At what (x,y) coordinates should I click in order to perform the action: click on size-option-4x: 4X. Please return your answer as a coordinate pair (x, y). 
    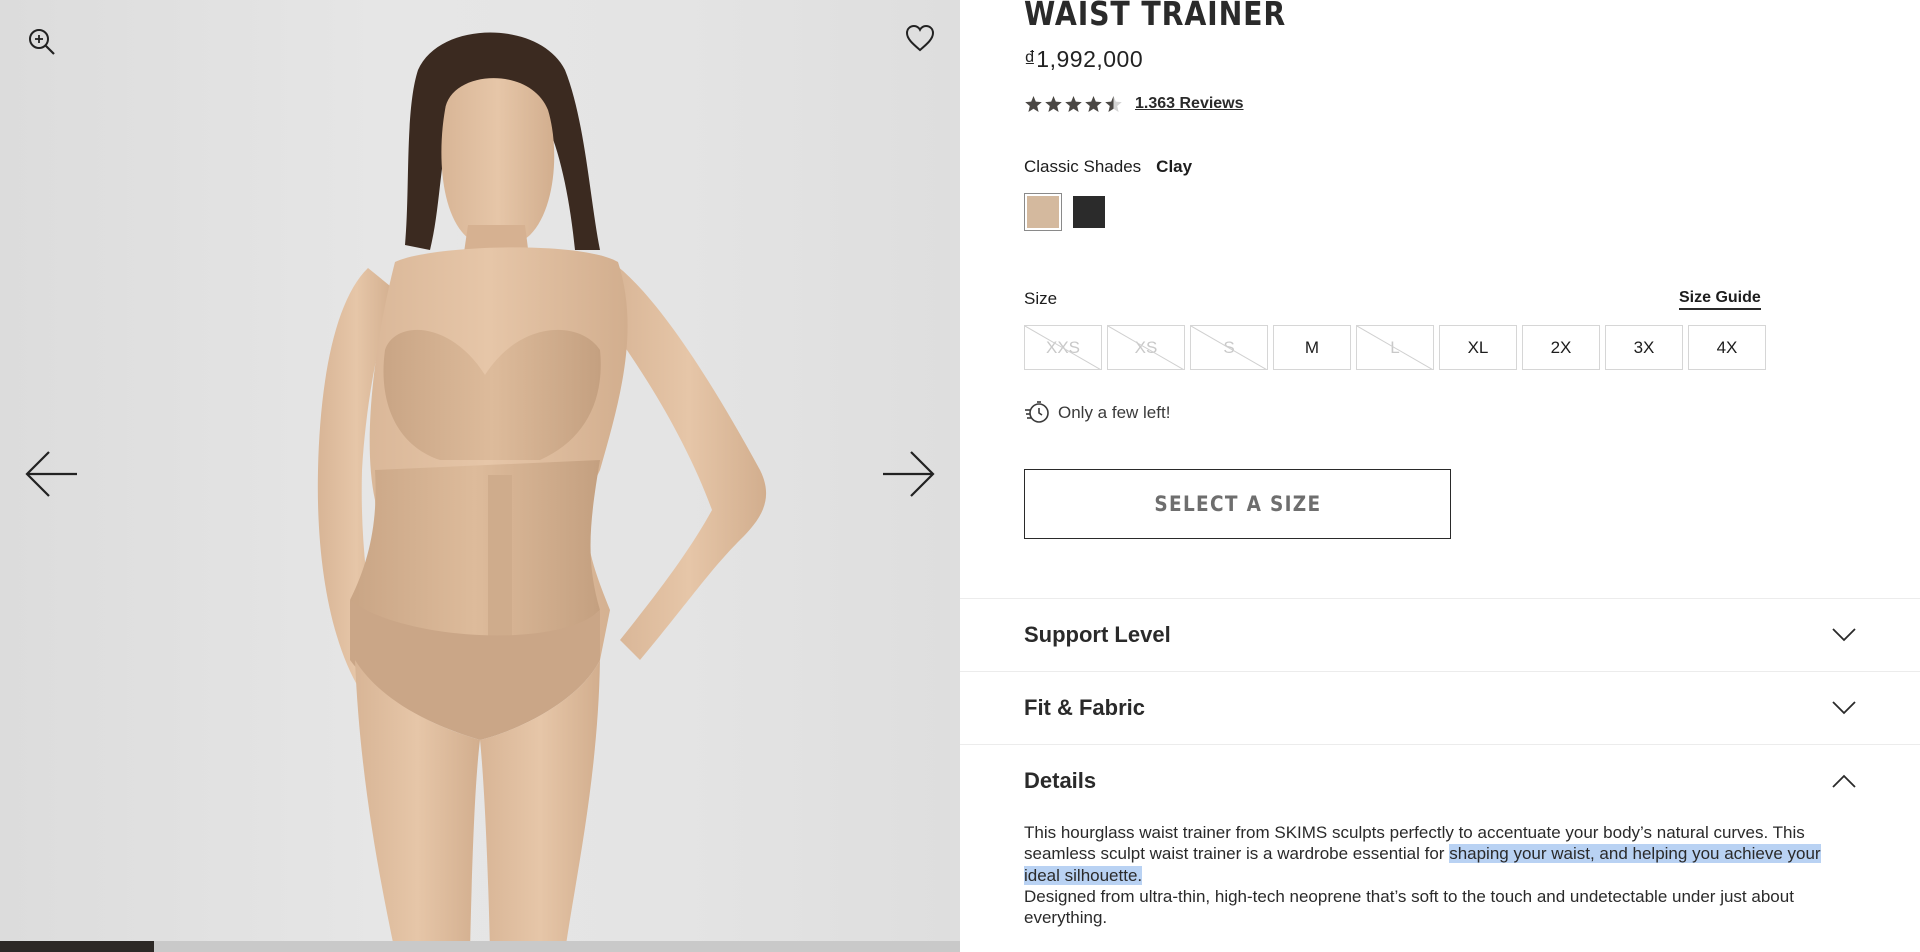
    Looking at the image, I should click on (1727, 347).